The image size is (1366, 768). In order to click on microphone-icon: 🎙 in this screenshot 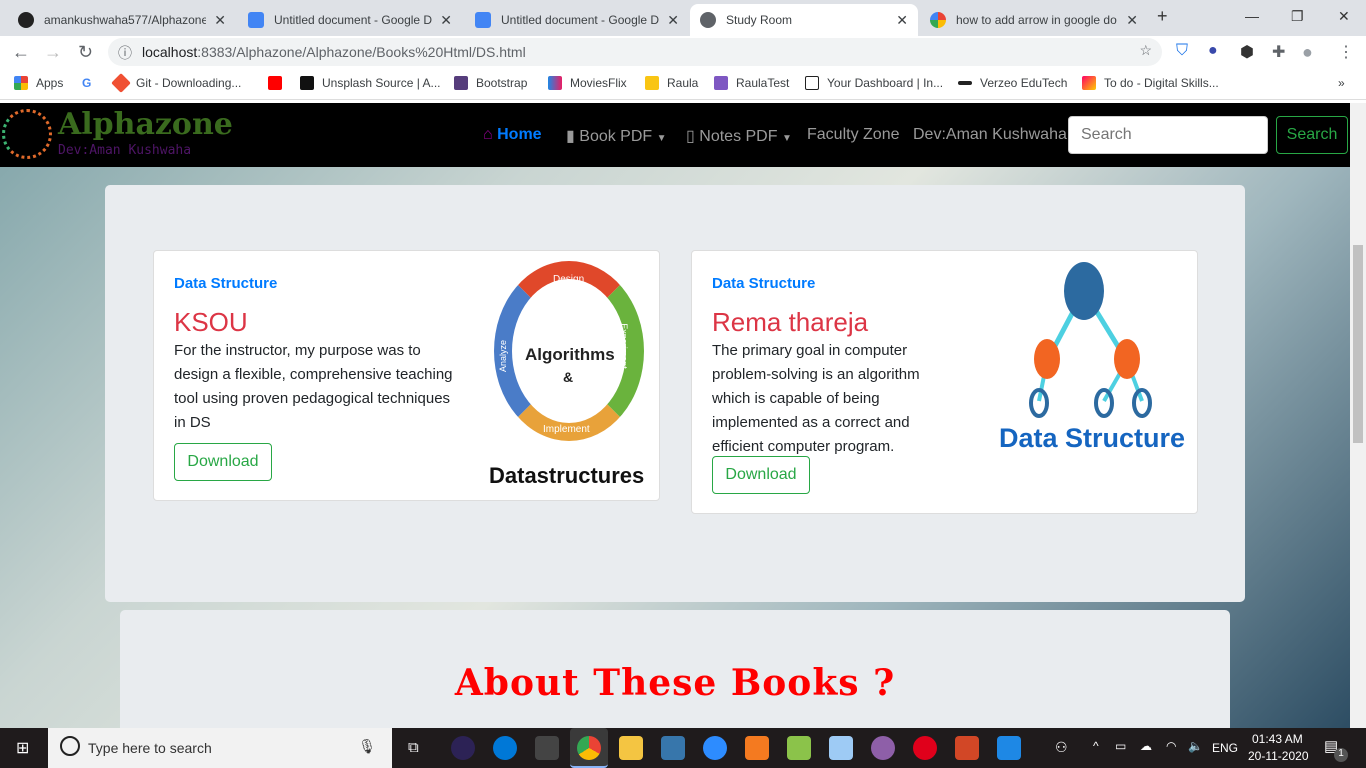, I will do `click(367, 746)`.